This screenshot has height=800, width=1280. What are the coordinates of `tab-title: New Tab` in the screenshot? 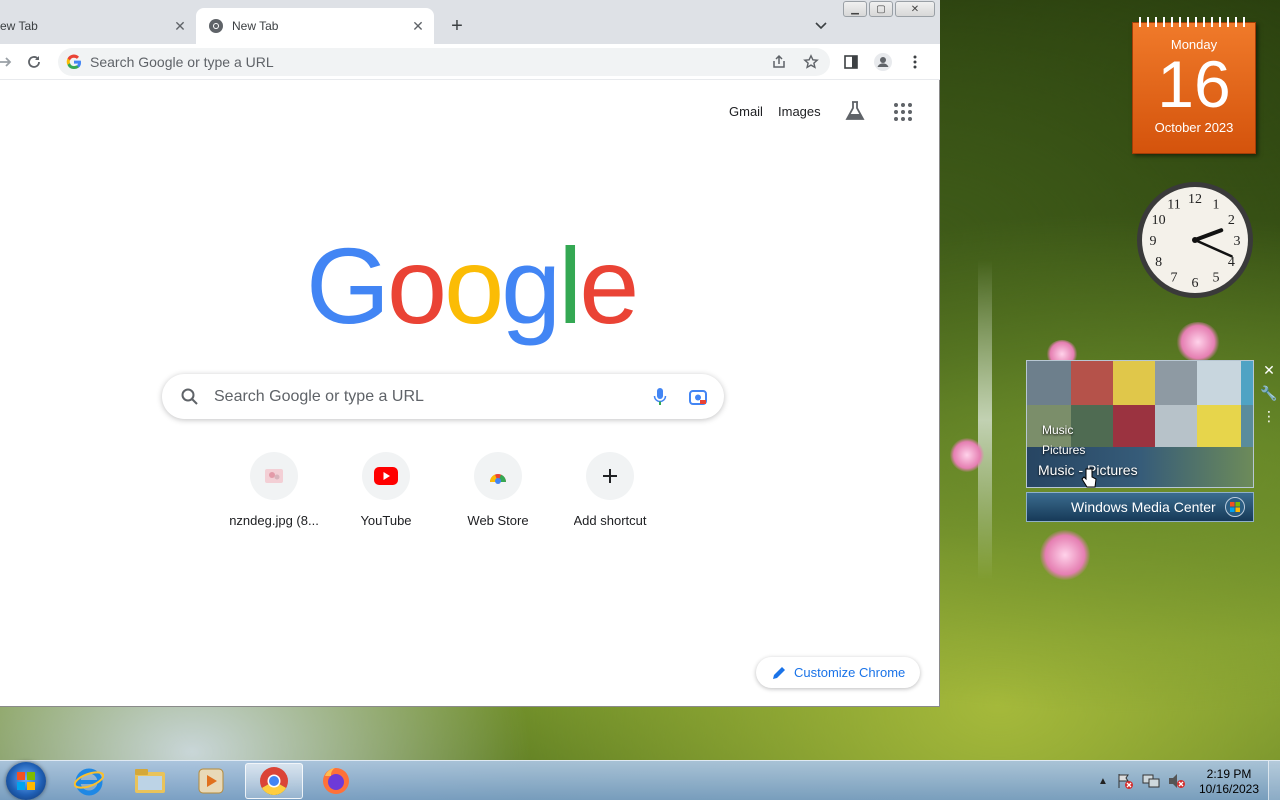 It's located at (255, 26).